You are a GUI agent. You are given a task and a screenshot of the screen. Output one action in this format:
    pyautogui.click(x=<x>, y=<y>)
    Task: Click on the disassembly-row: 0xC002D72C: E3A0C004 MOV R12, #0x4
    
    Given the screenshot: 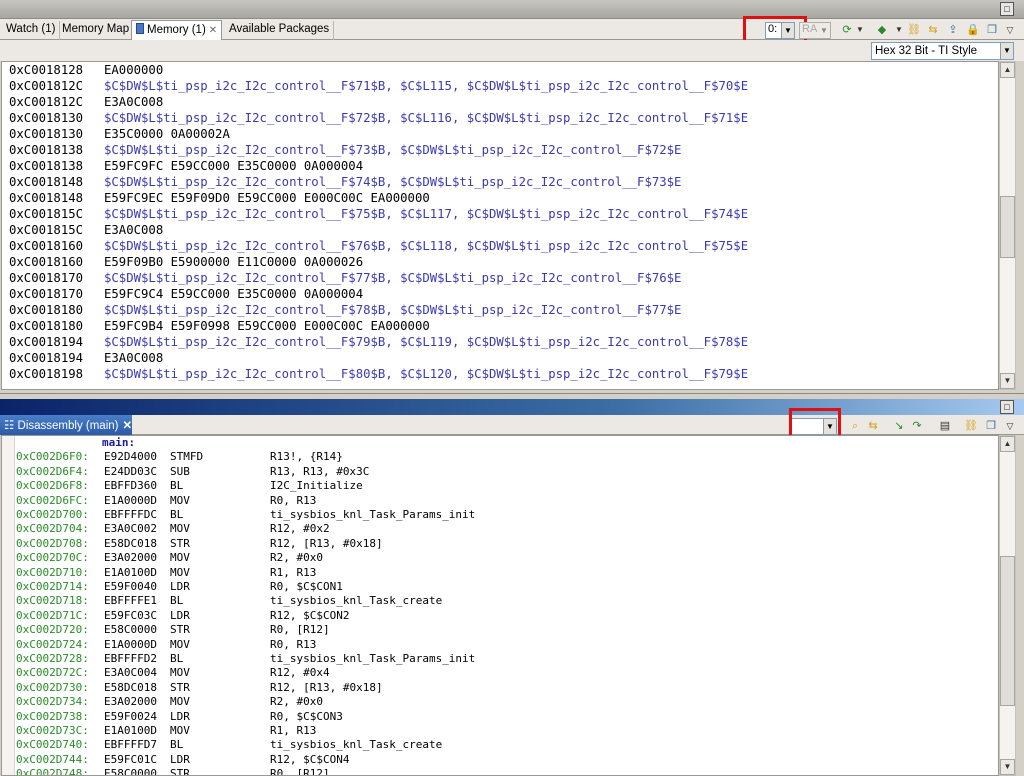 What is the action you would take?
    pyautogui.click(x=173, y=673)
    